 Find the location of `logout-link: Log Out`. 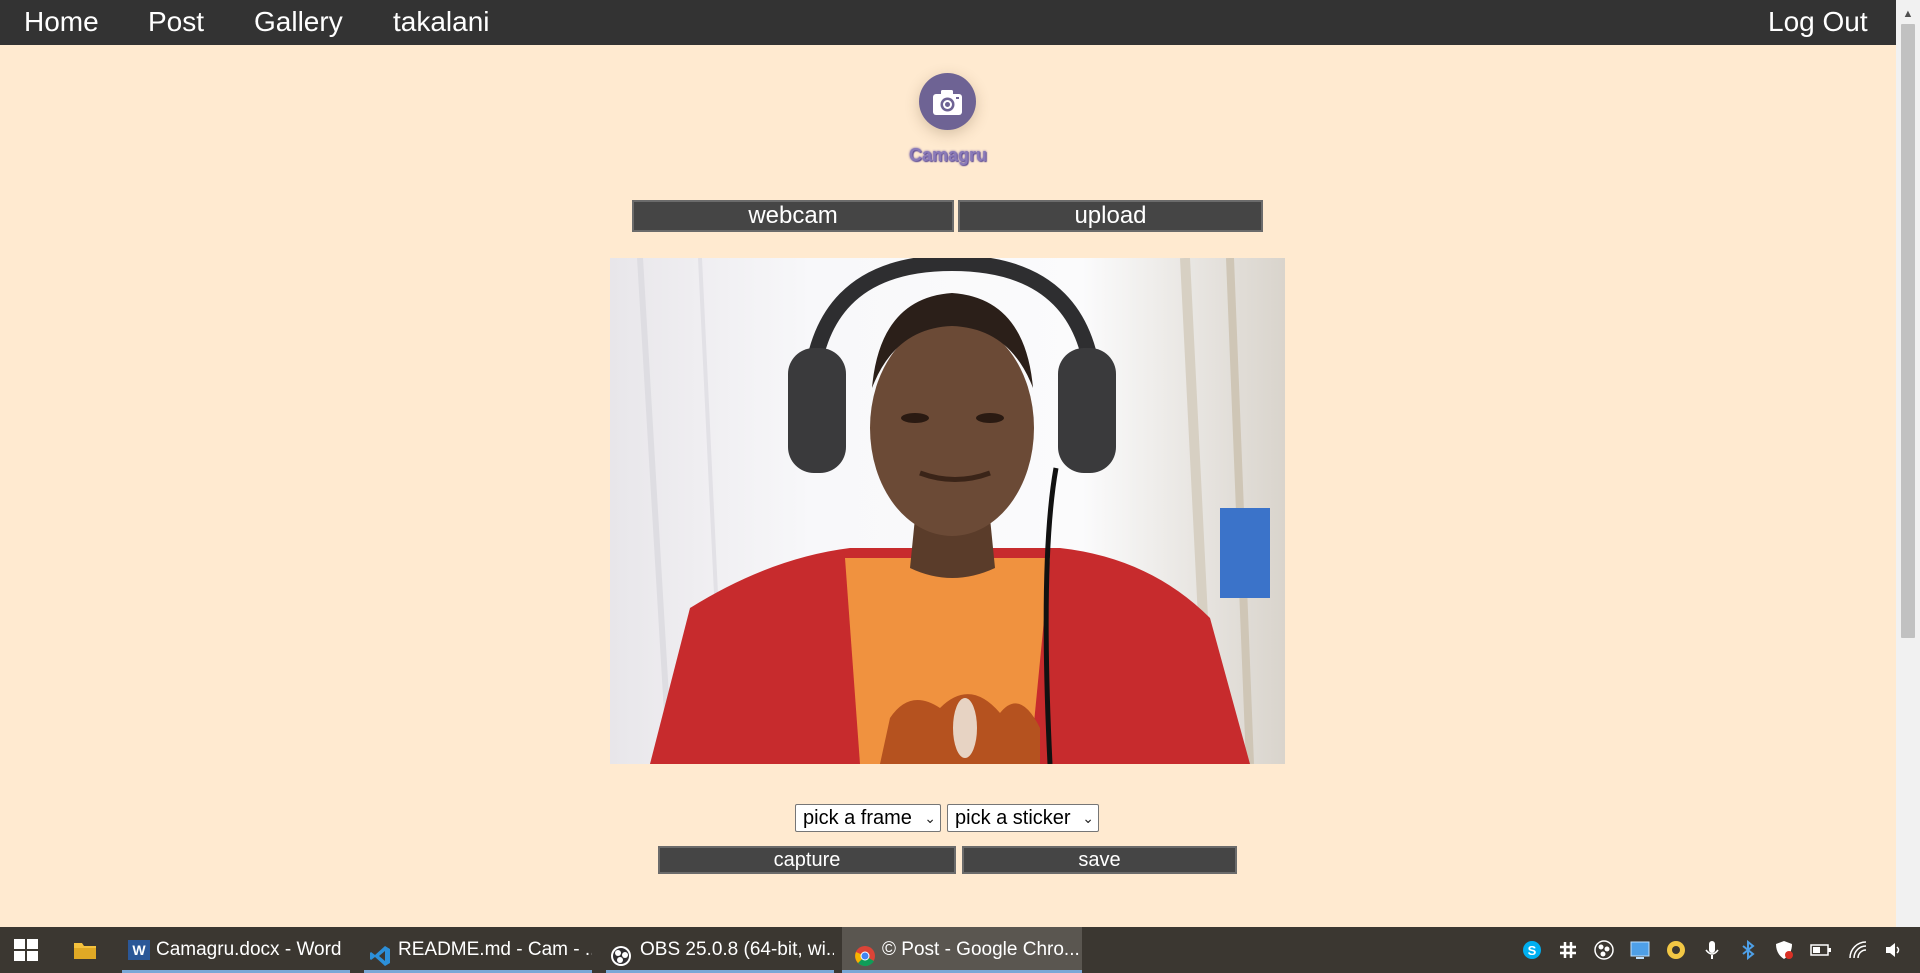

logout-link: Log Out is located at coordinates (1818, 22).